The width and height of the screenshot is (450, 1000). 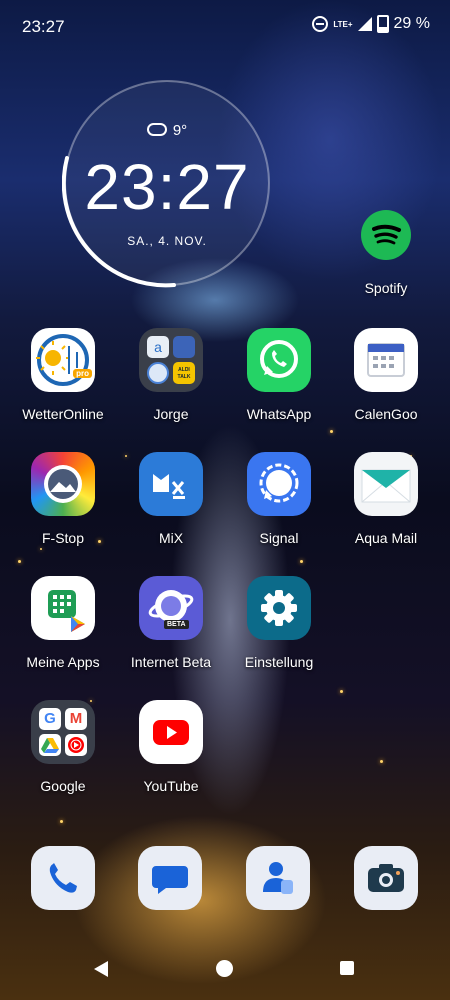 What do you see at coordinates (225, 26) in the screenshot?
I see `status-bar: 23:27 LTE+ 29 %` at bounding box center [225, 26].